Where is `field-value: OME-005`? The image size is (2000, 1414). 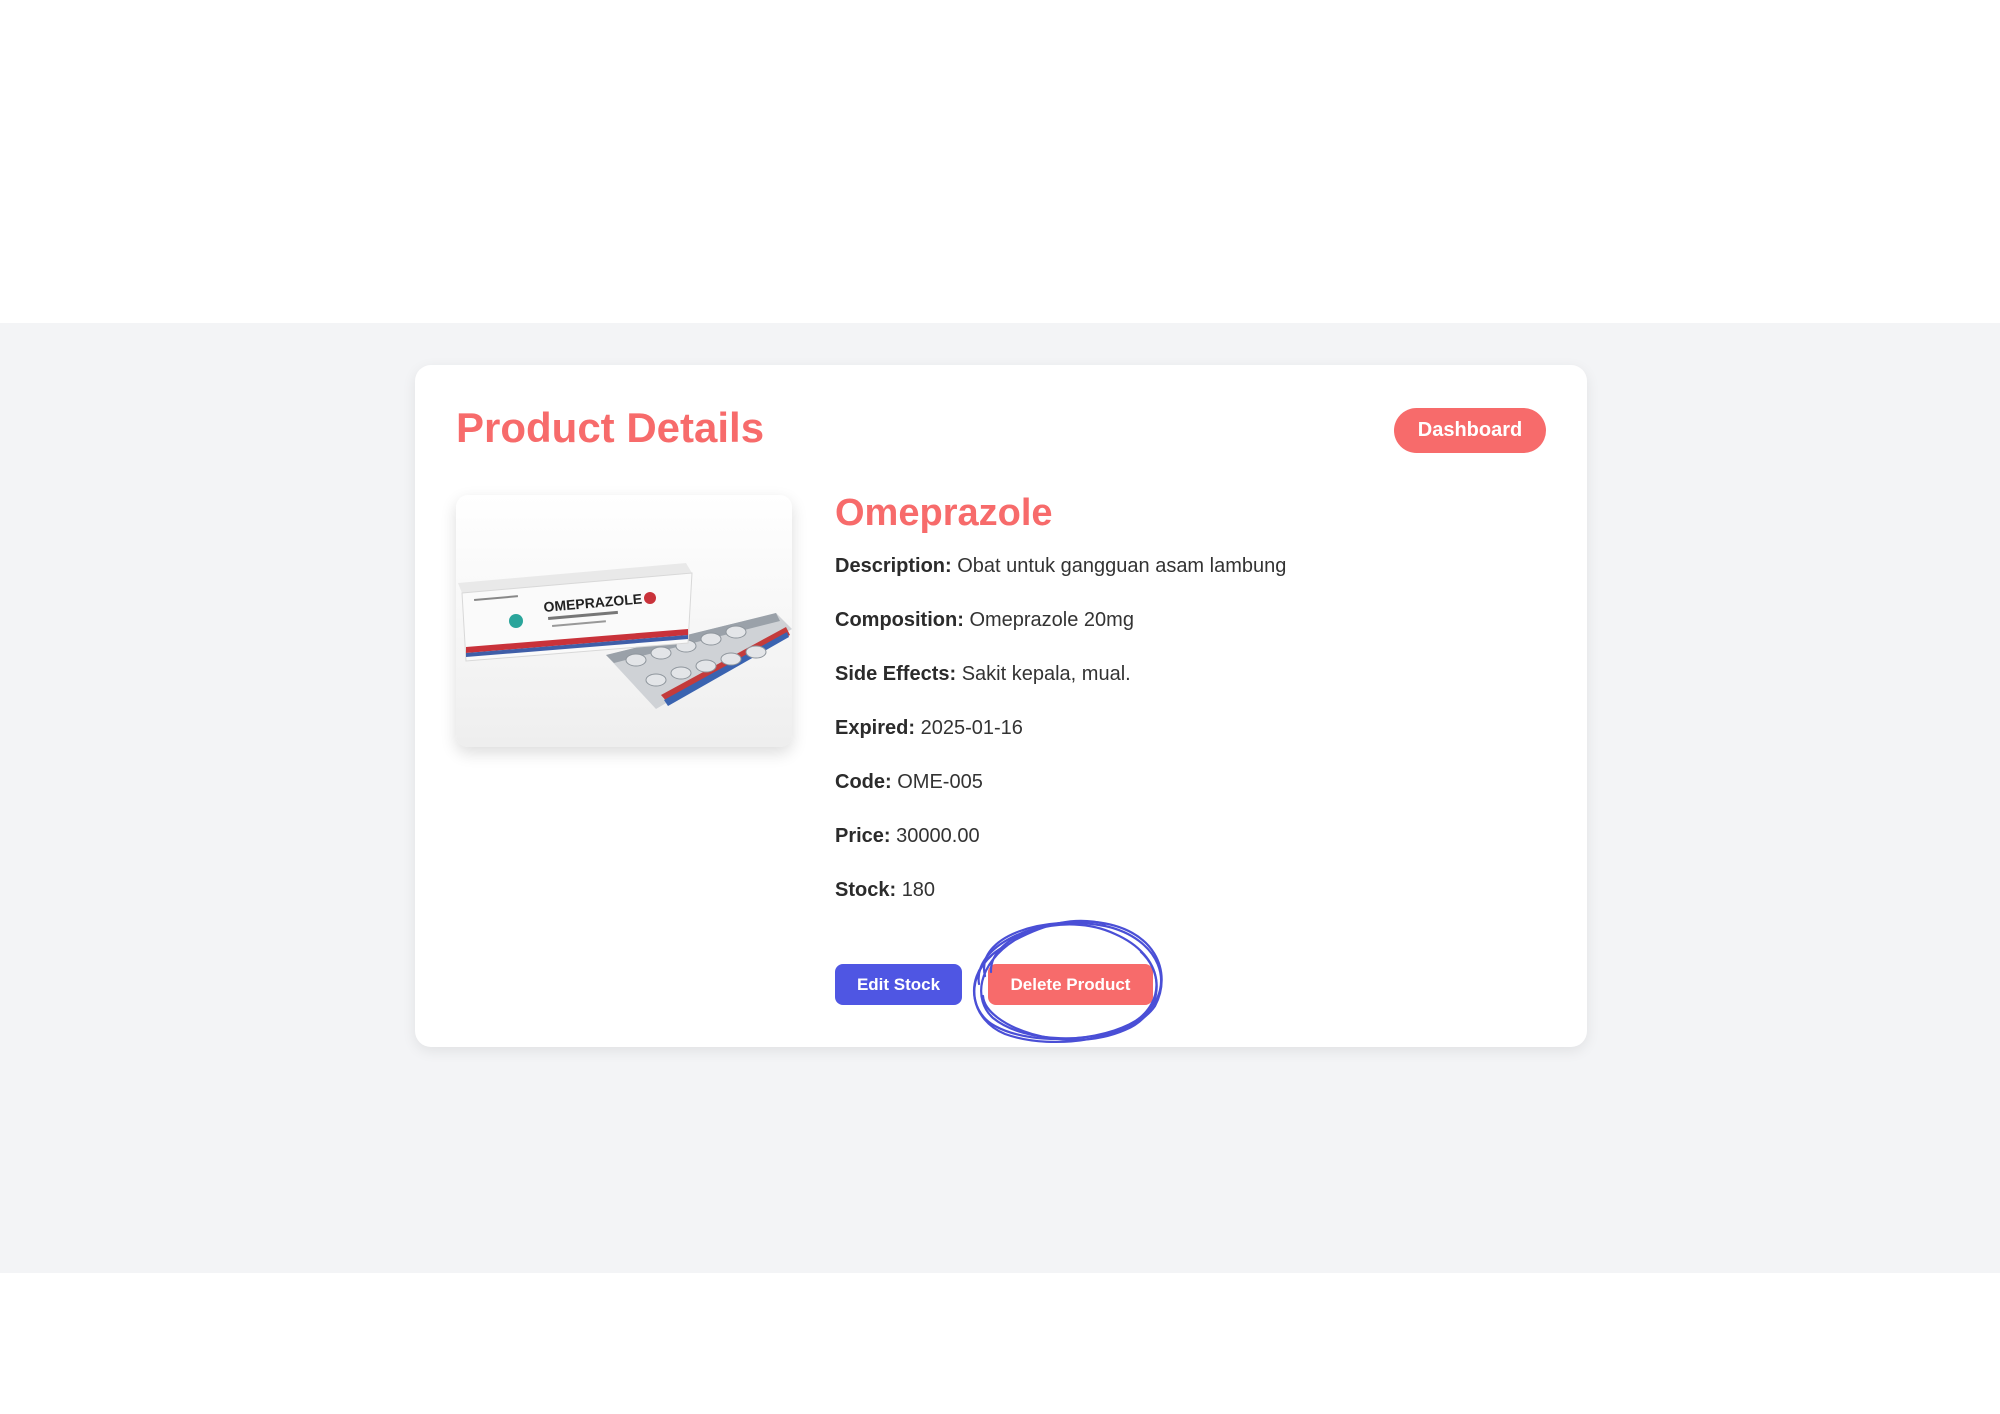 field-value: OME-005 is located at coordinates (940, 781).